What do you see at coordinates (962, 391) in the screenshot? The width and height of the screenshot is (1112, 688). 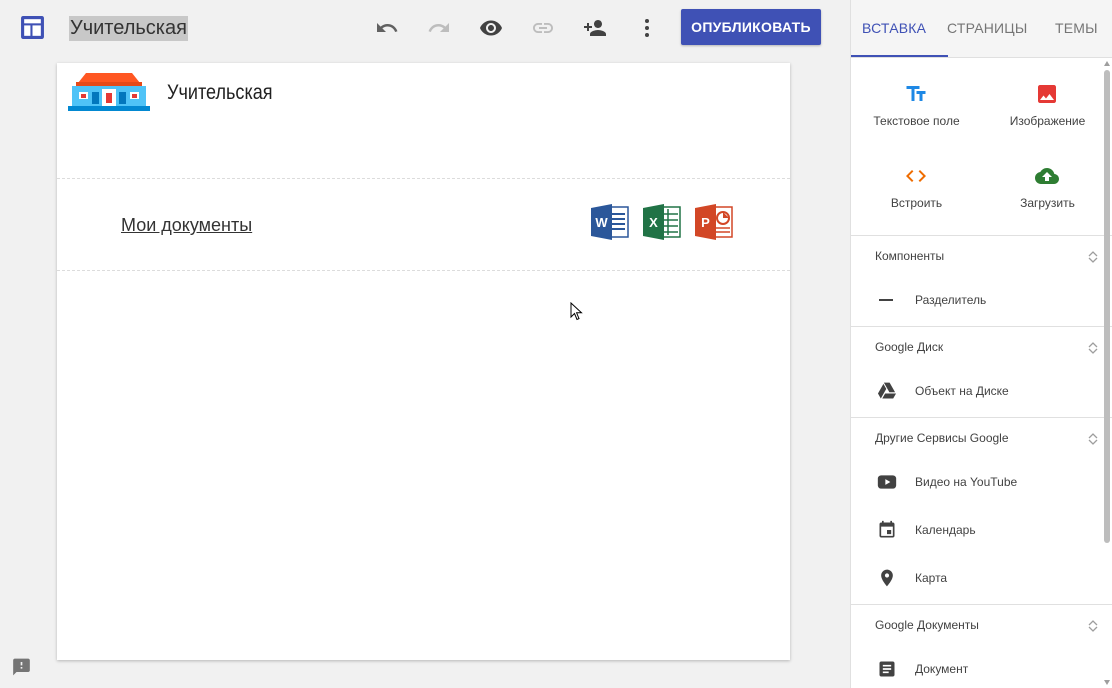 I see `insert-drive-label: Объект на Диске` at bounding box center [962, 391].